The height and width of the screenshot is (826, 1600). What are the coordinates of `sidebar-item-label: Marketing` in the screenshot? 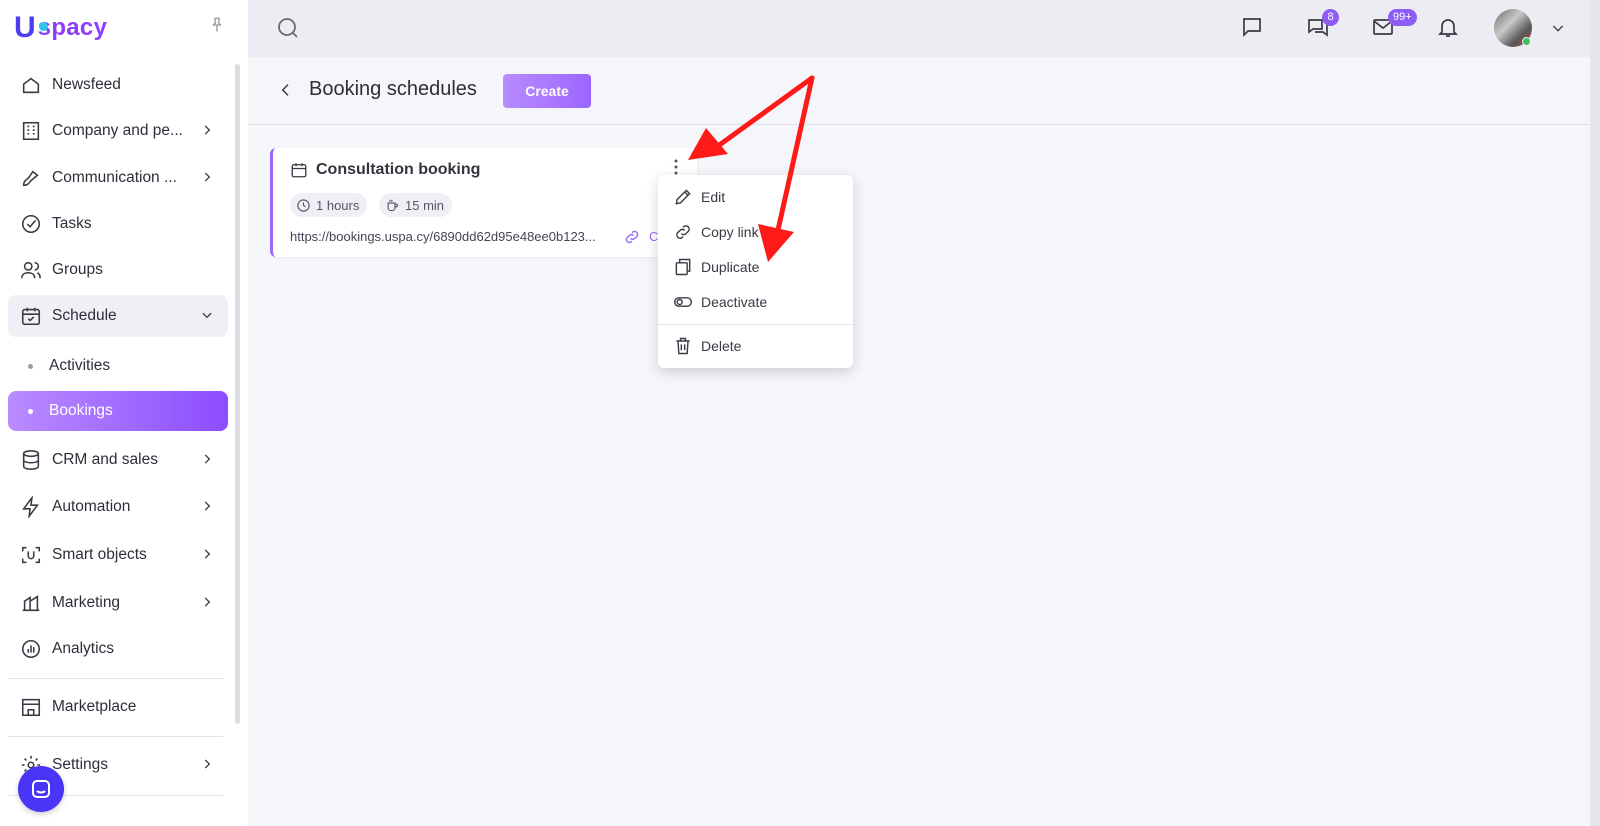 It's located at (86, 602).